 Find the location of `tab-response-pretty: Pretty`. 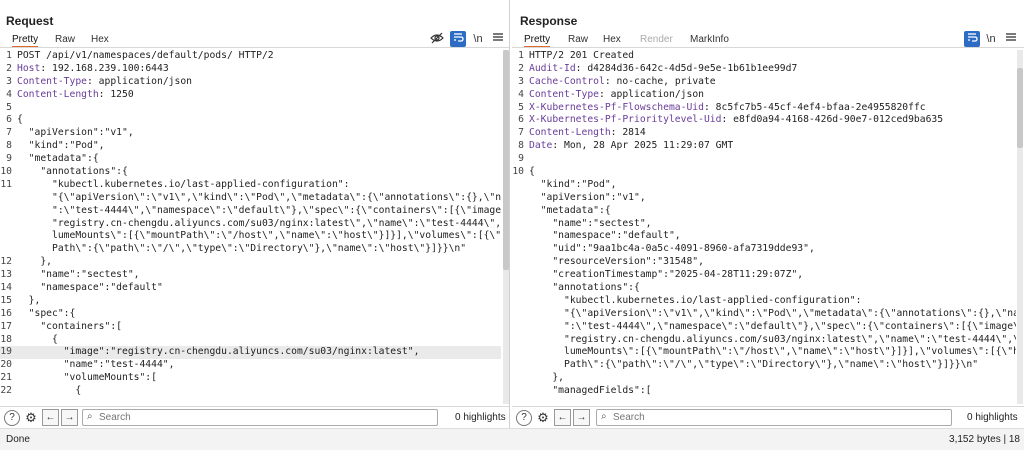

tab-response-pretty: Pretty is located at coordinates (537, 40).